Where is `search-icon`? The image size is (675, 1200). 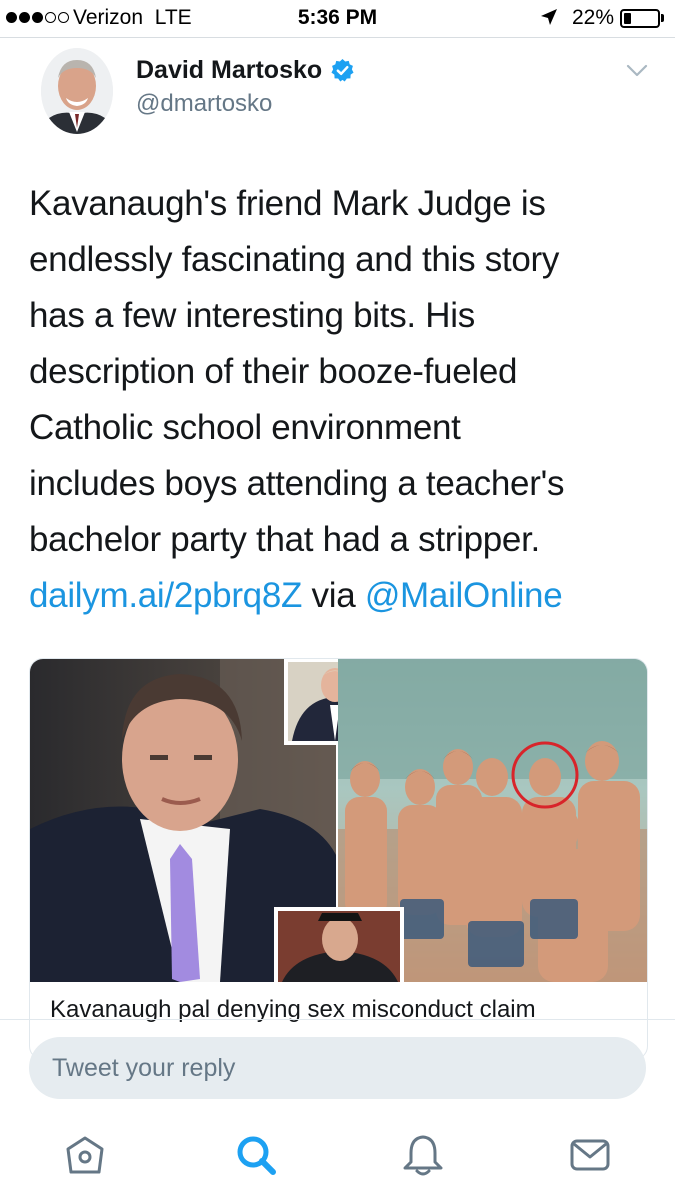
search-icon is located at coordinates (256, 1155).